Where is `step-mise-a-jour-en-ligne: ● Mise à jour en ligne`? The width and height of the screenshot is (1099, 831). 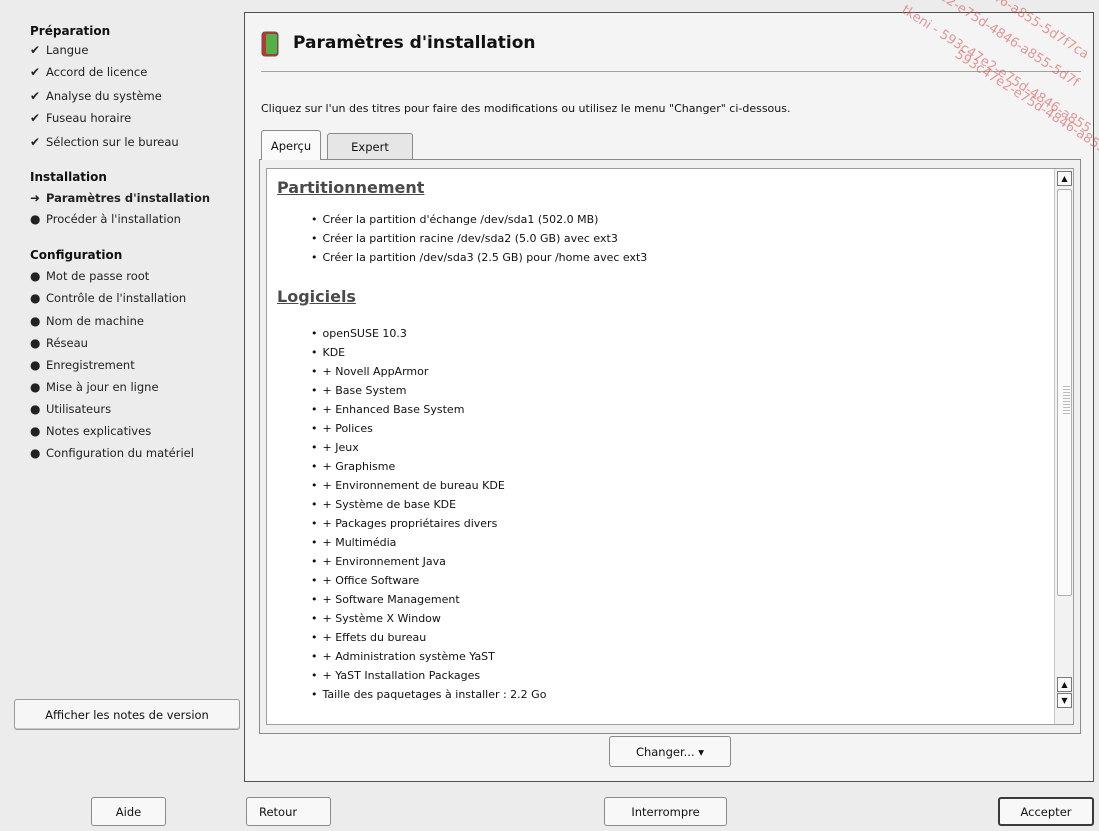
step-mise-a-jour-en-ligne: ● Mise à jour en ligne is located at coordinates (94, 387).